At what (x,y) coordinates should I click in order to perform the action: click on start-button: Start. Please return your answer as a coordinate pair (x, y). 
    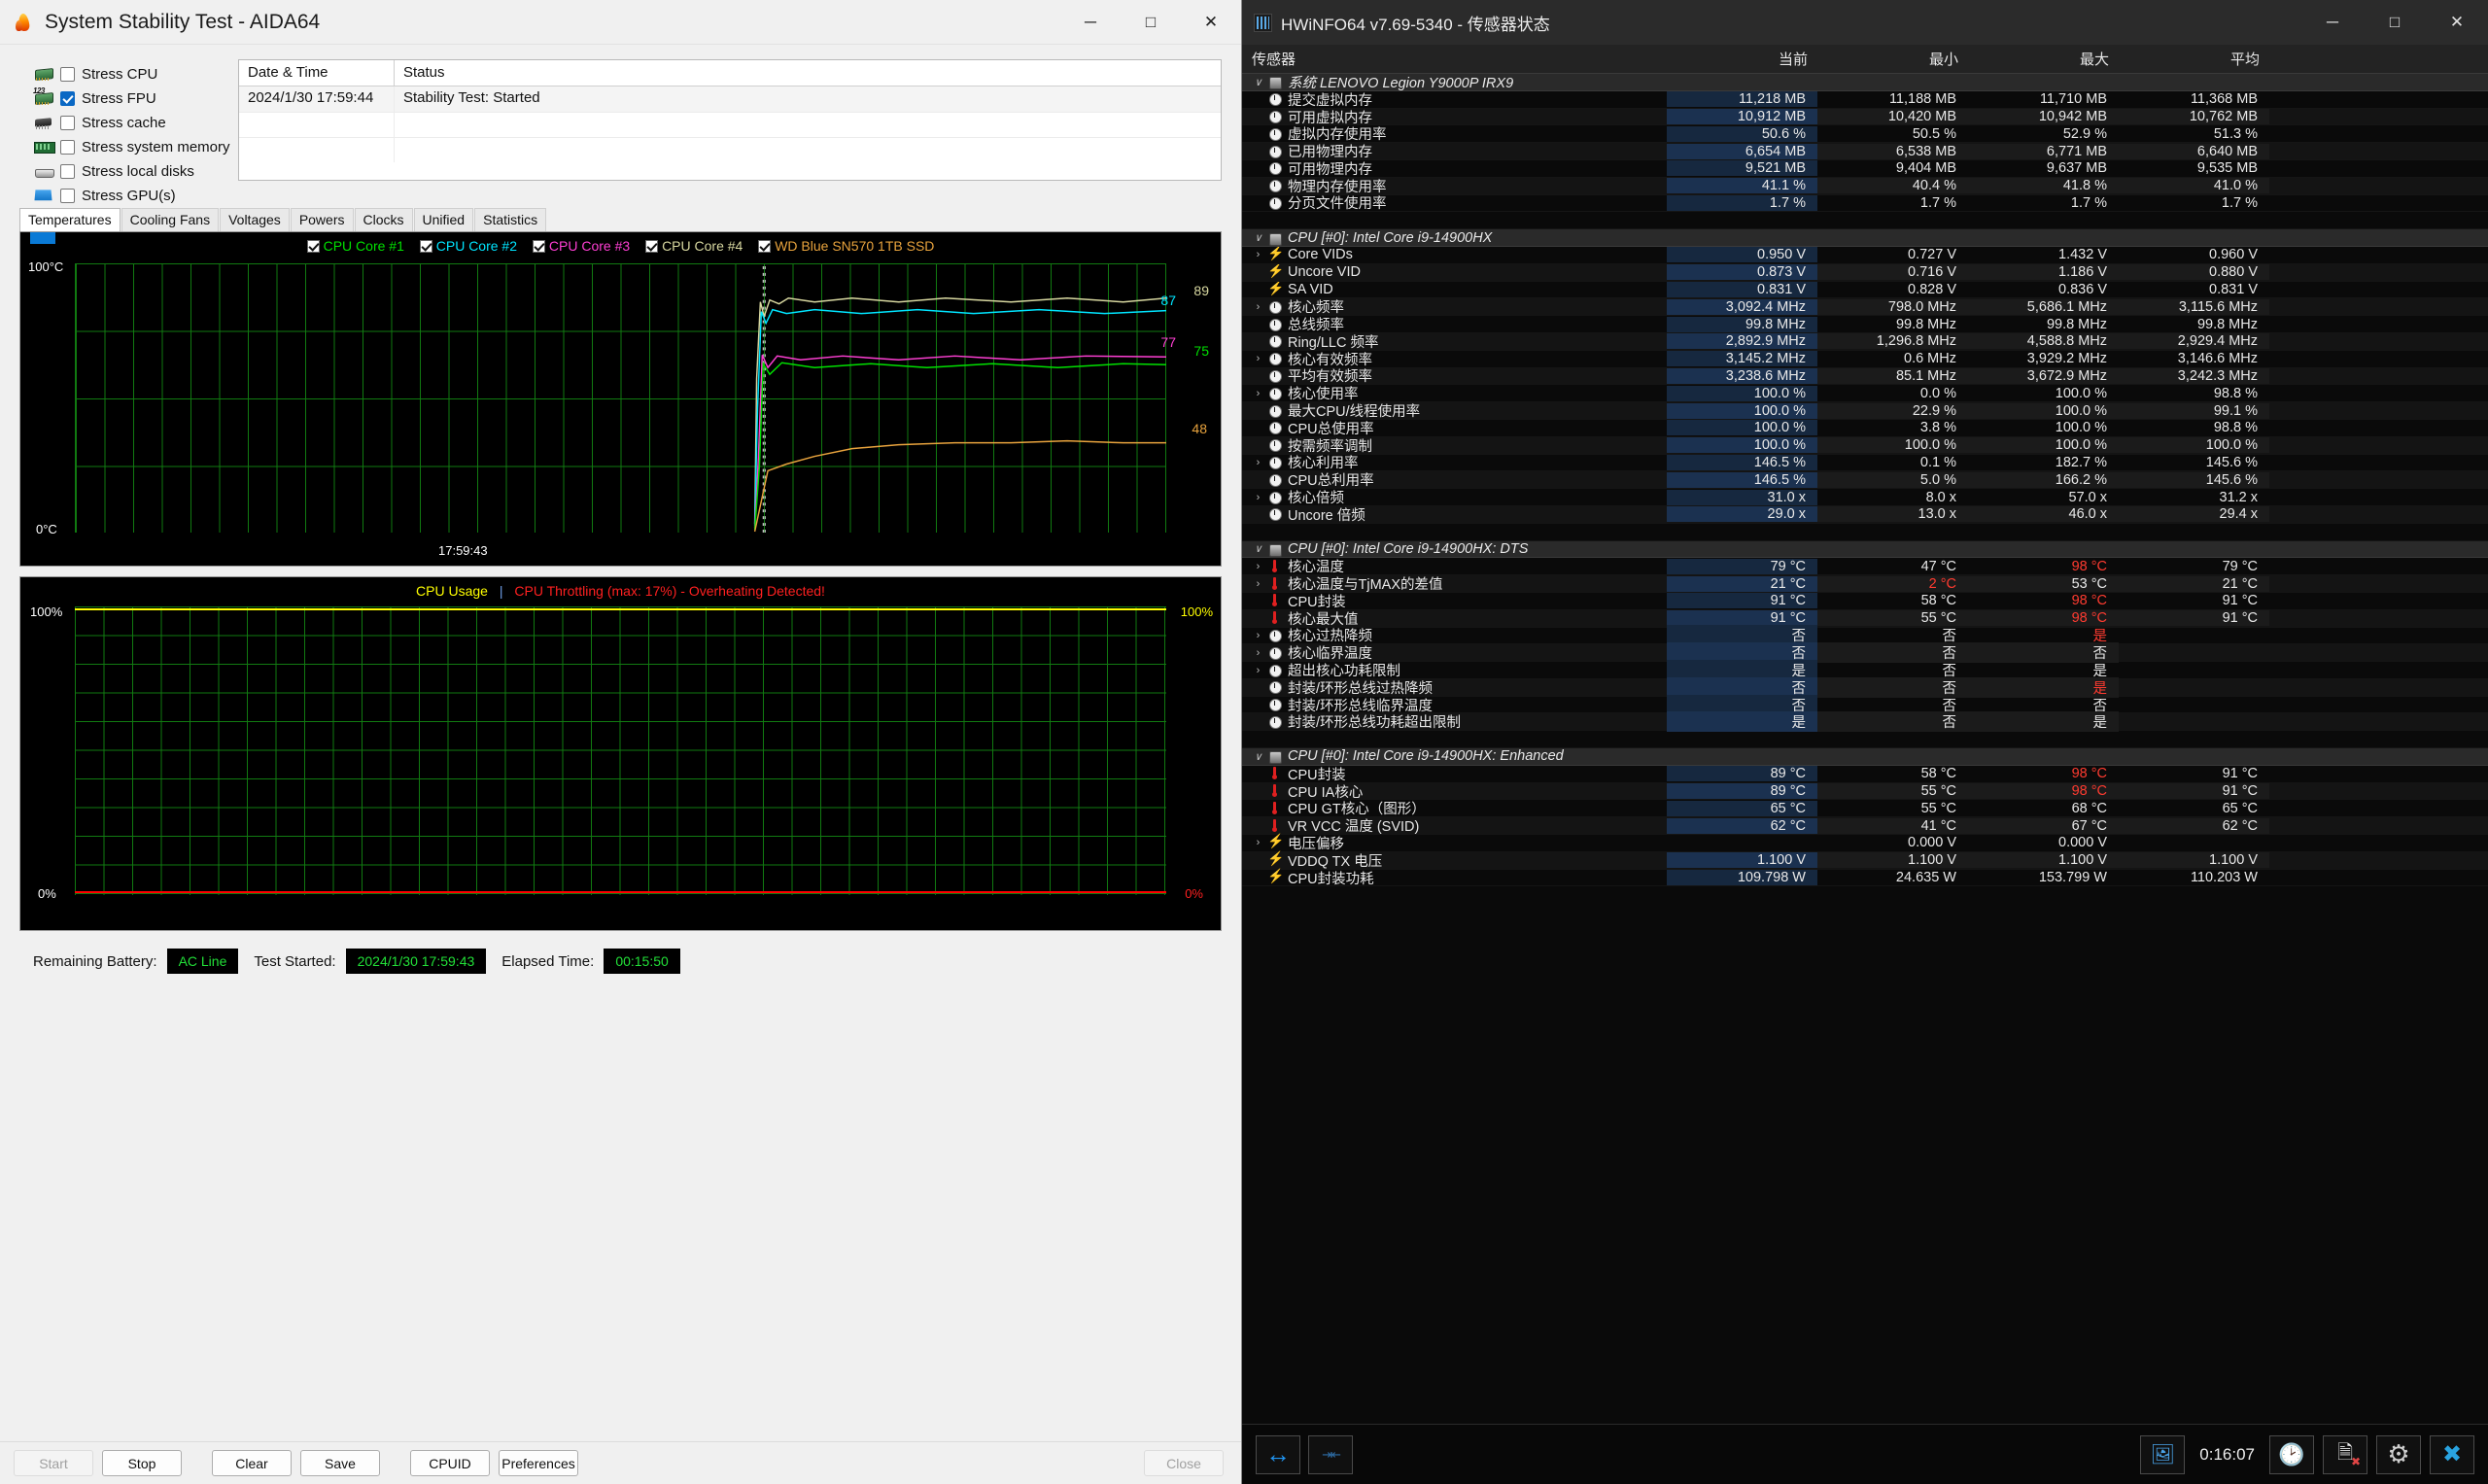
    Looking at the image, I should click on (53, 1463).